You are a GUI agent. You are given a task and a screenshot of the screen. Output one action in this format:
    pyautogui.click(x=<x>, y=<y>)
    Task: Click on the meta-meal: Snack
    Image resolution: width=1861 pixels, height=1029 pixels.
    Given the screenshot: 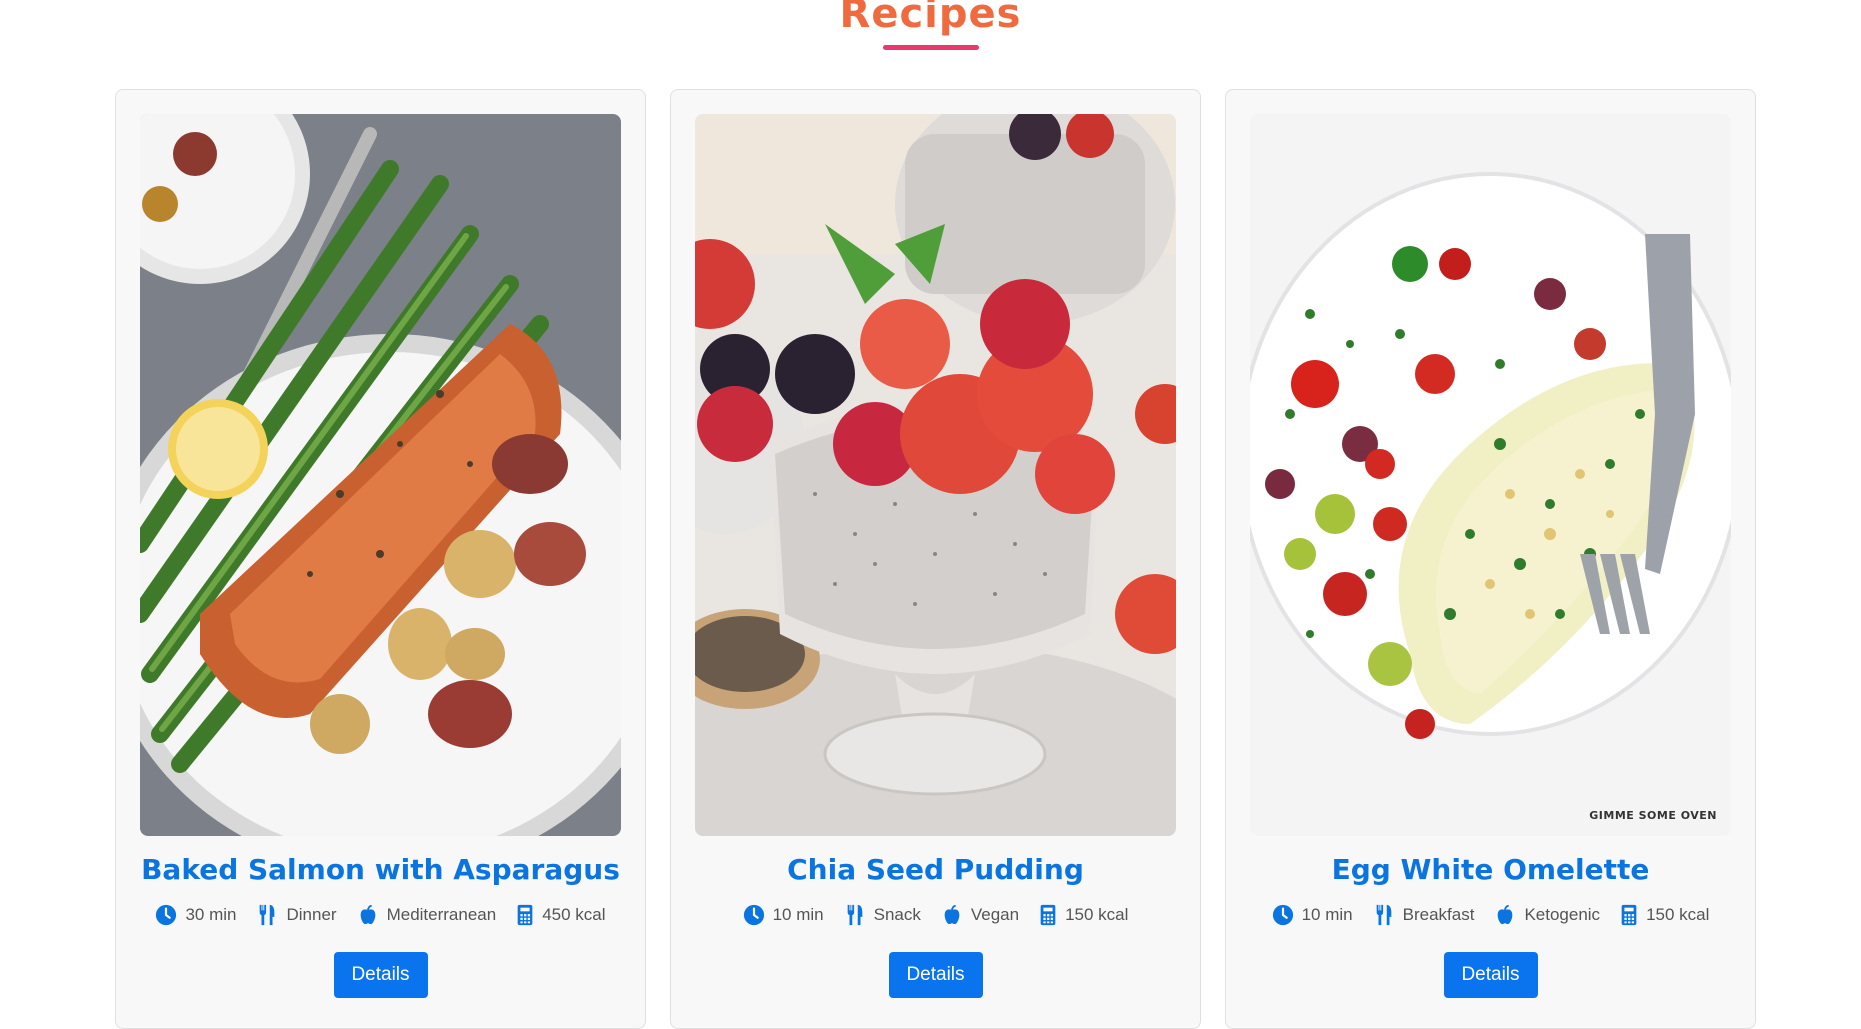 What is the action you would take?
    pyautogui.click(x=882, y=915)
    